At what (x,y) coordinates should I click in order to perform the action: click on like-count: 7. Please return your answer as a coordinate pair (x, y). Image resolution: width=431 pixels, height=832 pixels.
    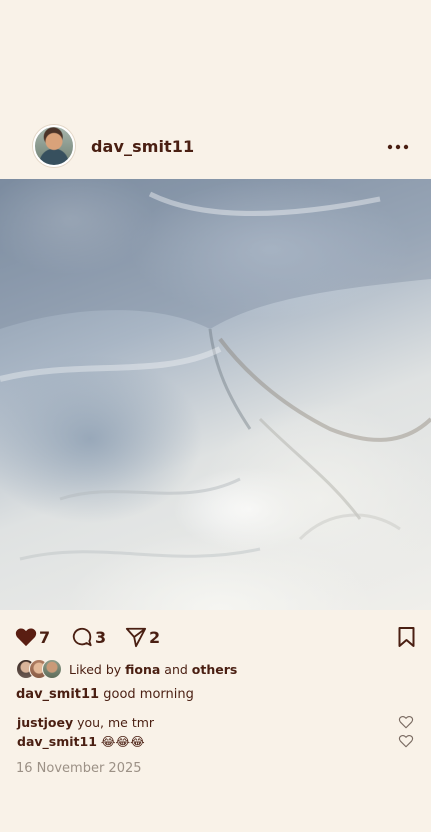
    Looking at the image, I should click on (45, 637).